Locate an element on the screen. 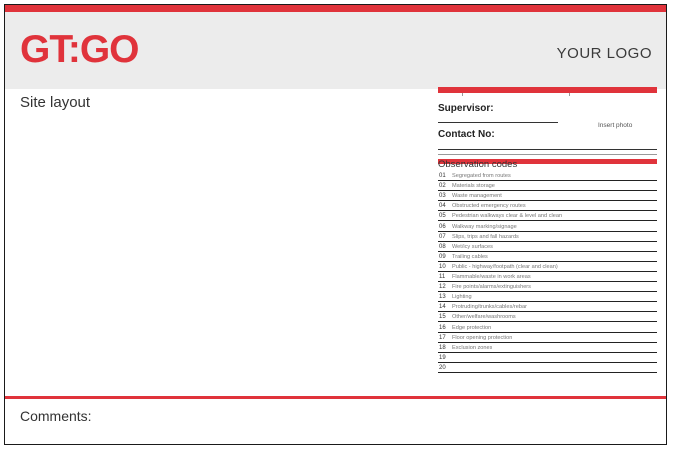  observation-code-number: 20 is located at coordinates (442, 367).